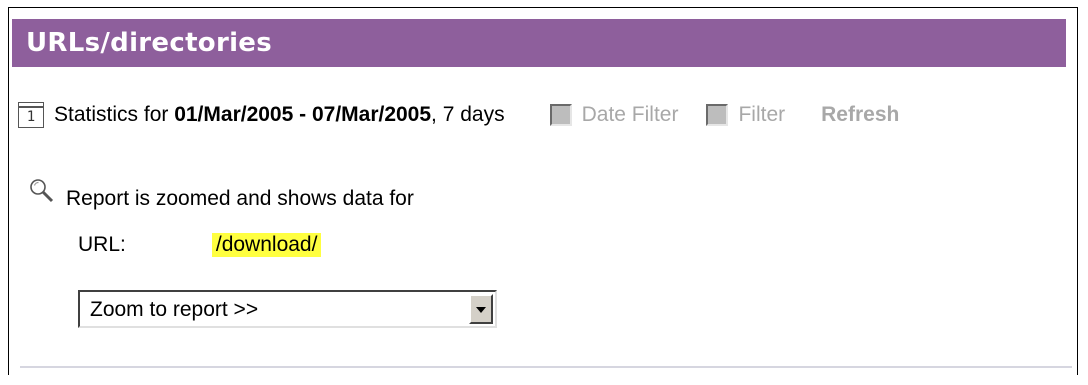 The height and width of the screenshot is (385, 1088). I want to click on zoom-message: Report is zoomed and shows data for, so click(240, 198).